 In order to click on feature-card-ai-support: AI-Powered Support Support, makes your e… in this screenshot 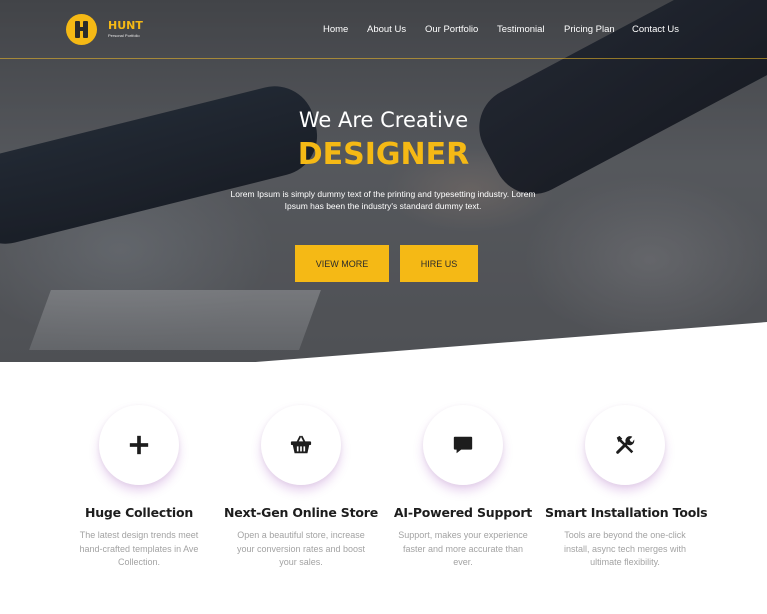, I will do `click(463, 487)`.